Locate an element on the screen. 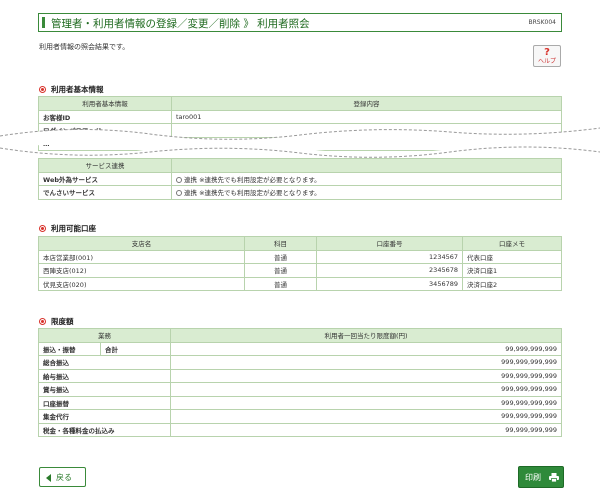 This screenshot has width=600, height=500. number-cell: 2345678 is located at coordinates (389, 270).